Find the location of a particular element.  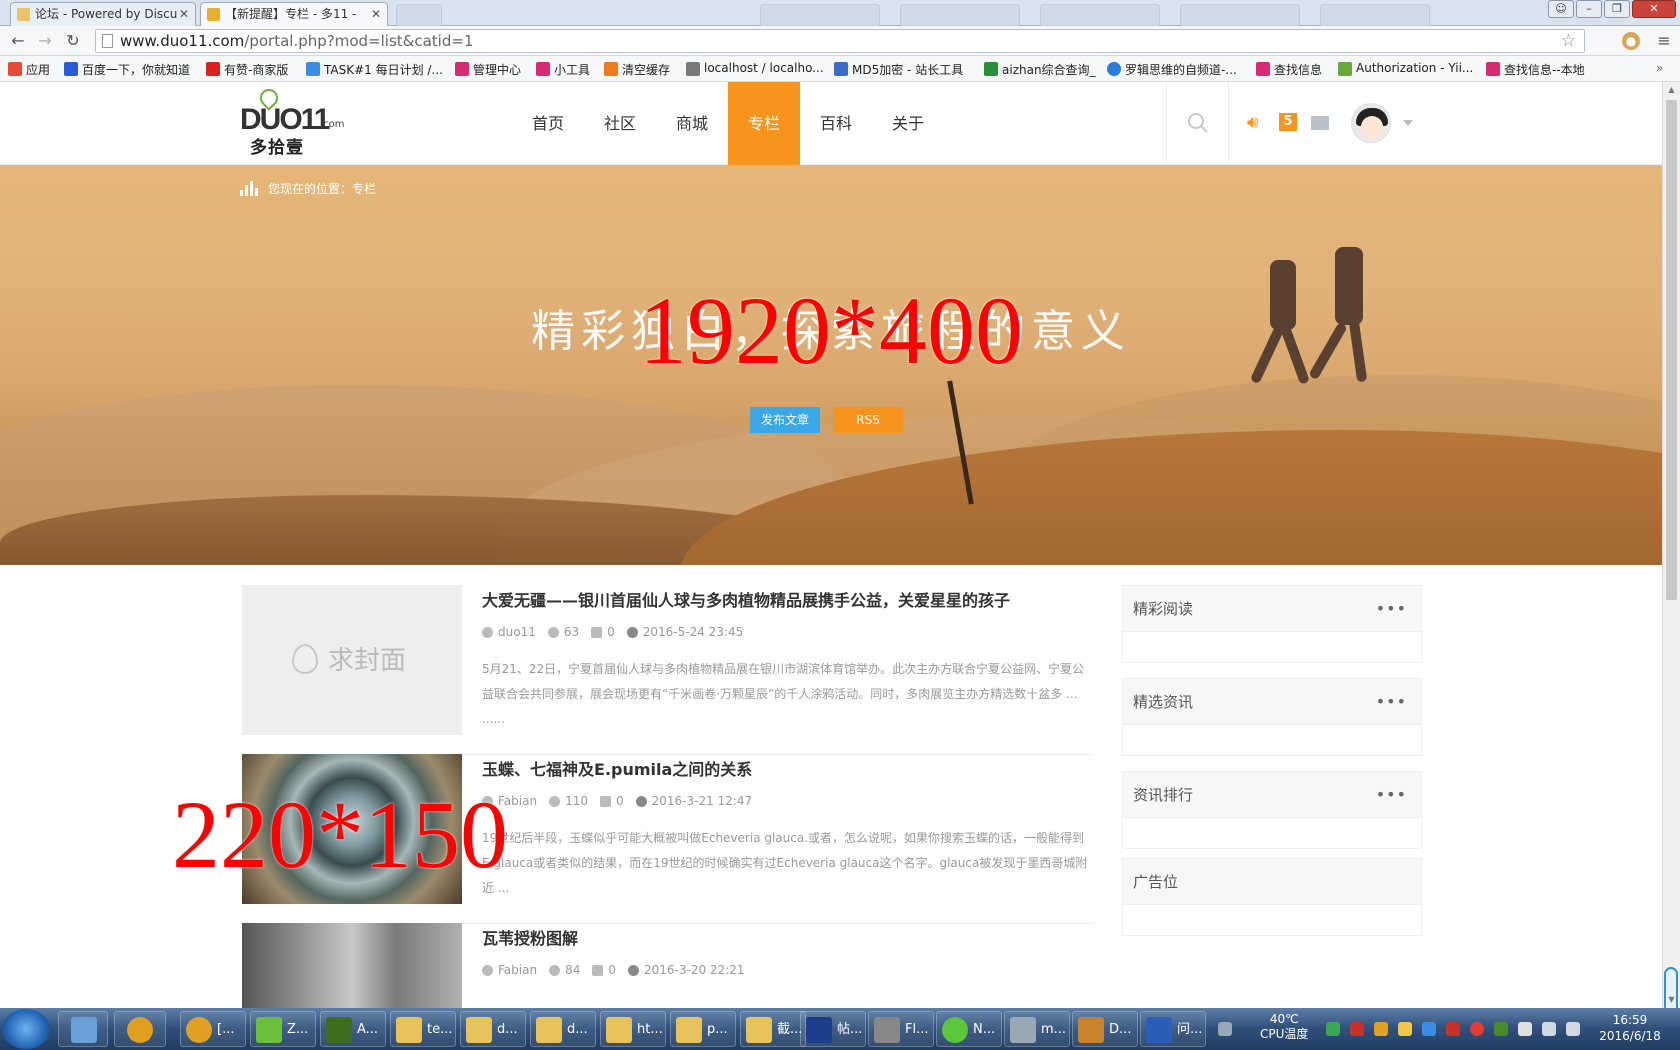

window-tab-ghost is located at coordinates (960, 15).